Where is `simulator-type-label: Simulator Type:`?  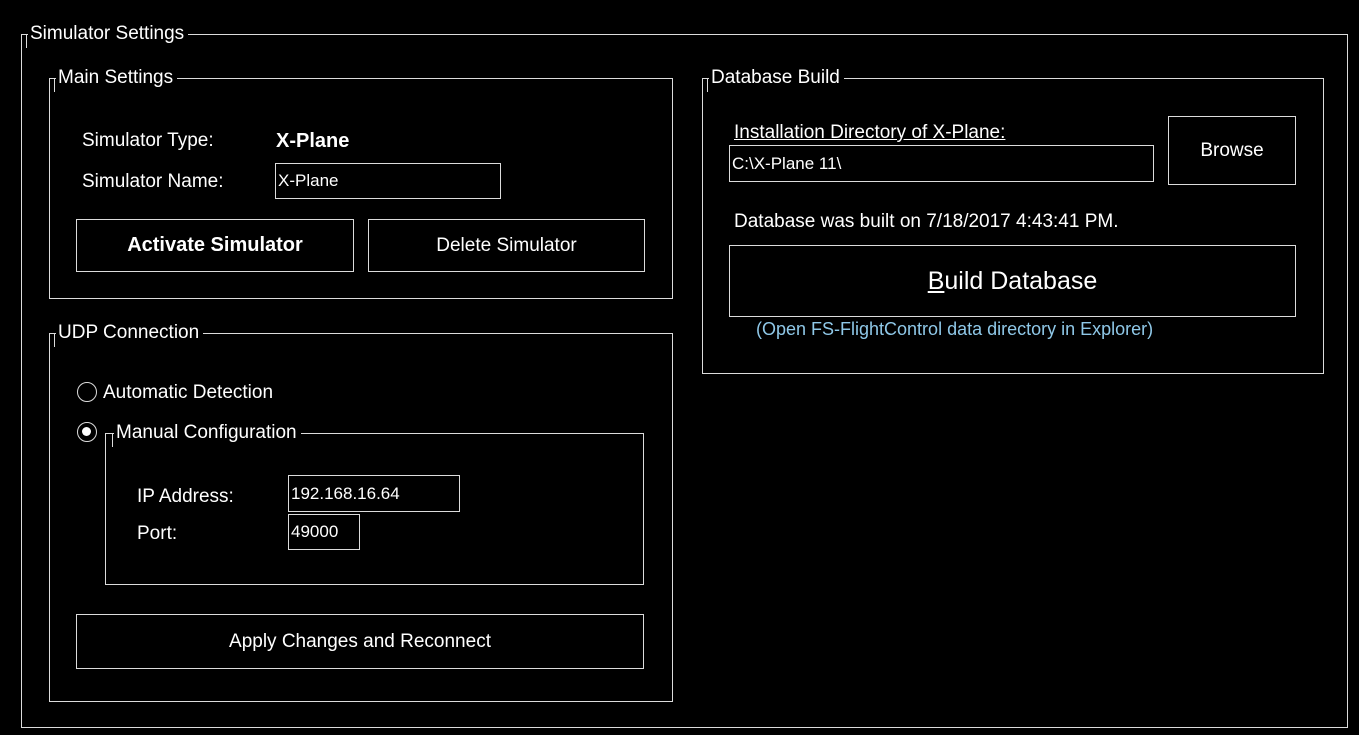
simulator-type-label: Simulator Type: is located at coordinates (148, 140).